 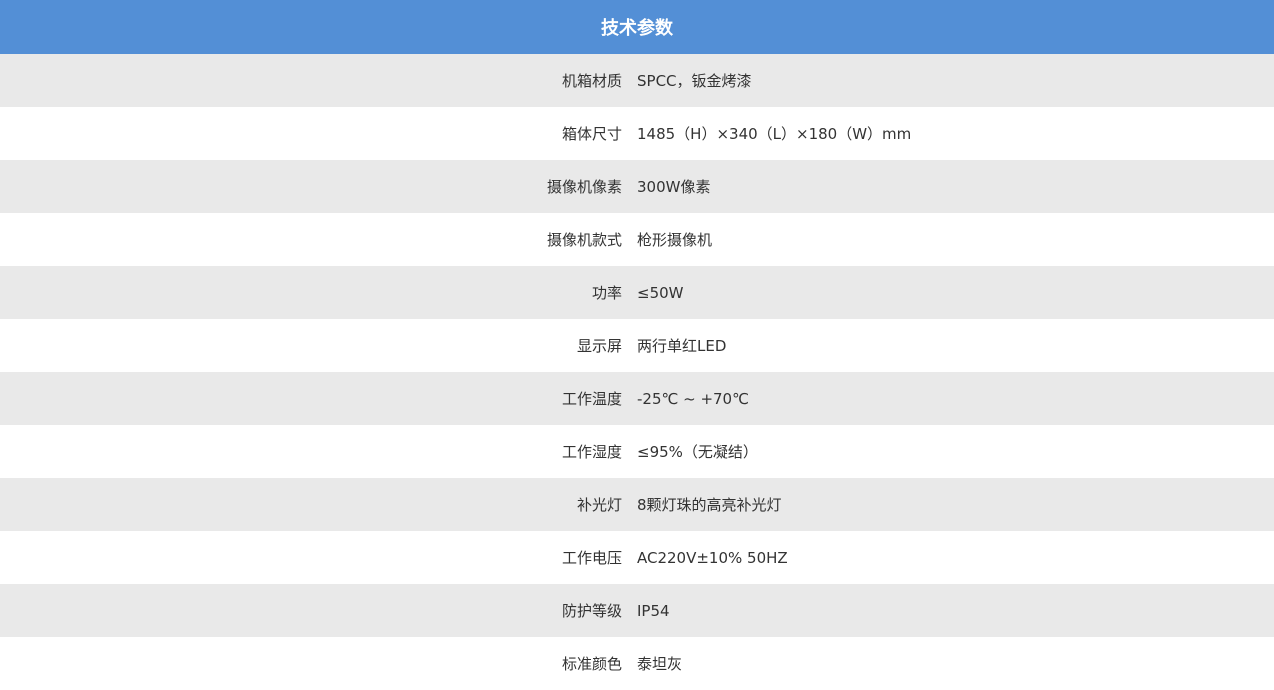 I want to click on spec-row-fill-light: 补光灯 8颗灯珠的高亮补光灯, so click(x=637, y=504).